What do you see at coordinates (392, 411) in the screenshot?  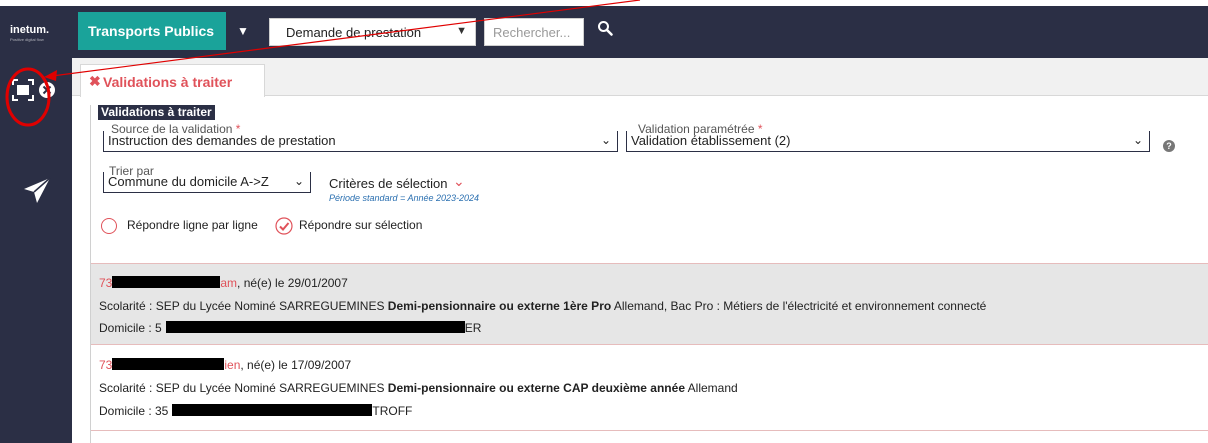 I see `domicile-suffix: TROFF` at bounding box center [392, 411].